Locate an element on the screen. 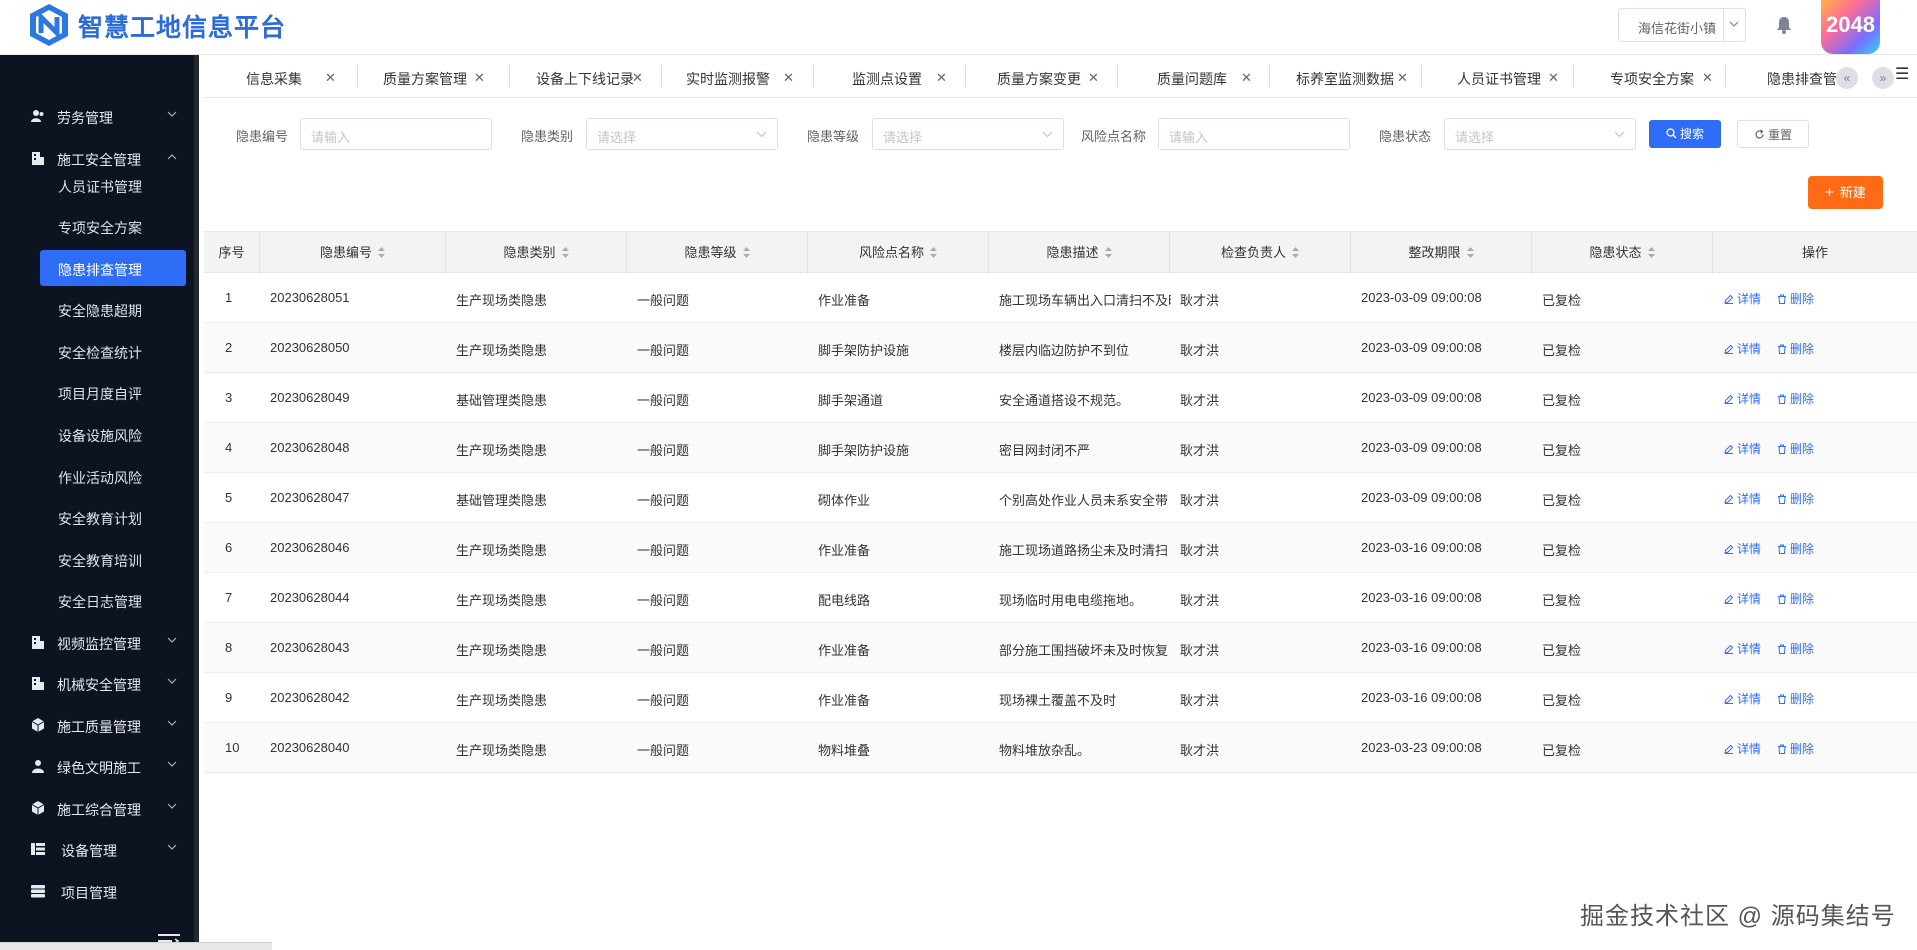 This screenshot has height=950, width=1917. tab-hazard-check: 隐患排查管 is located at coordinates (1785, 76).